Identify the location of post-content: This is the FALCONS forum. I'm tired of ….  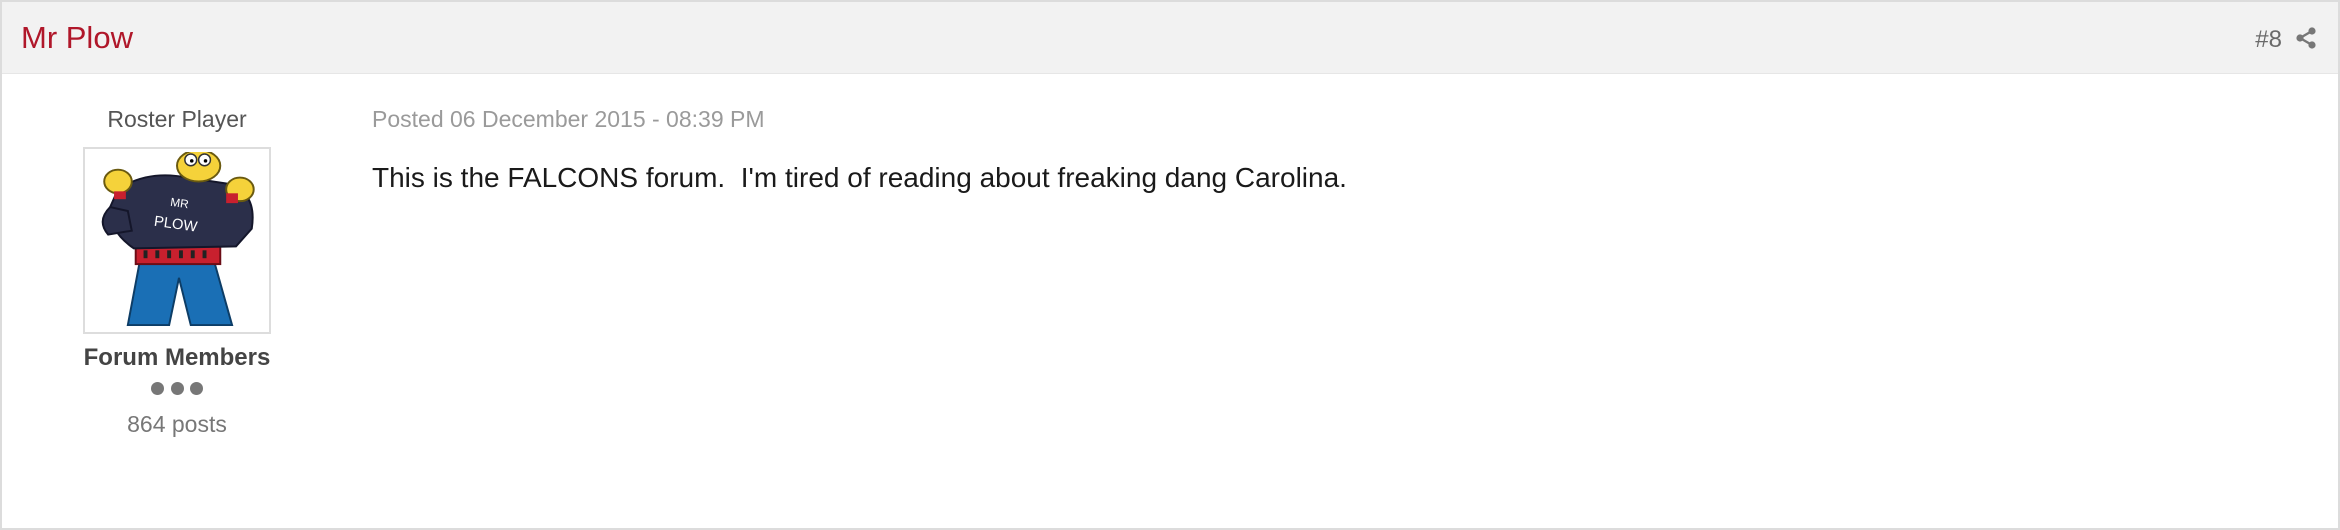
(859, 177).